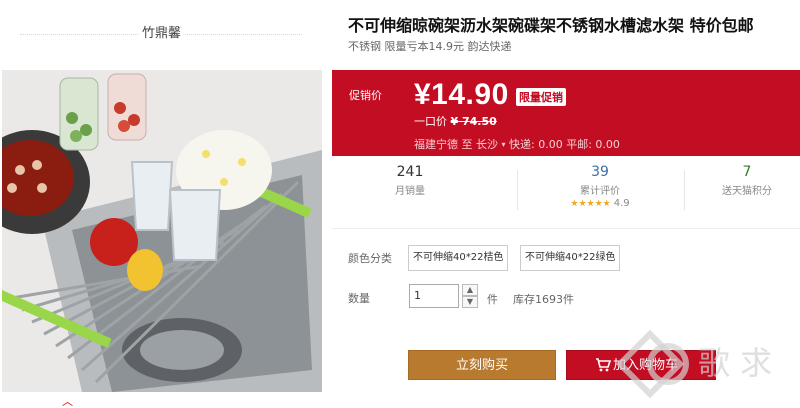 This screenshot has height=408, width=800. I want to click on ship-to: 长沙, so click(487, 144).